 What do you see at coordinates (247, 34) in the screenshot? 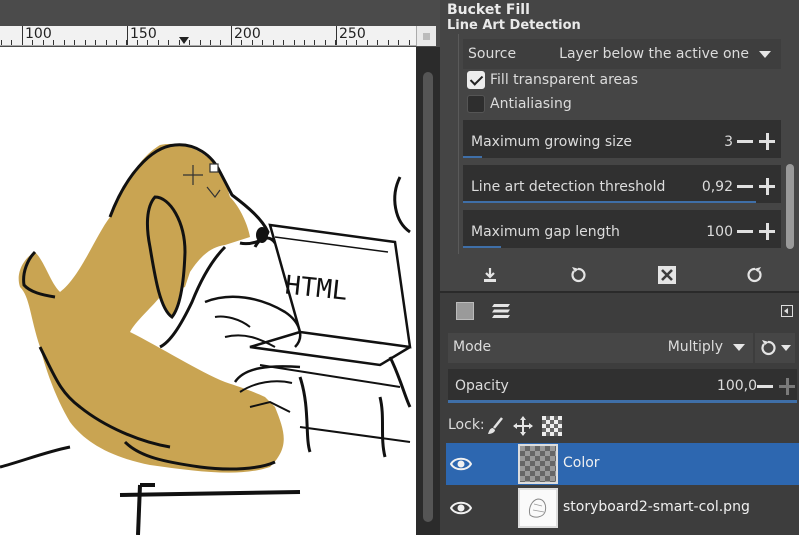
I see `ruler-label-200: 200` at bounding box center [247, 34].